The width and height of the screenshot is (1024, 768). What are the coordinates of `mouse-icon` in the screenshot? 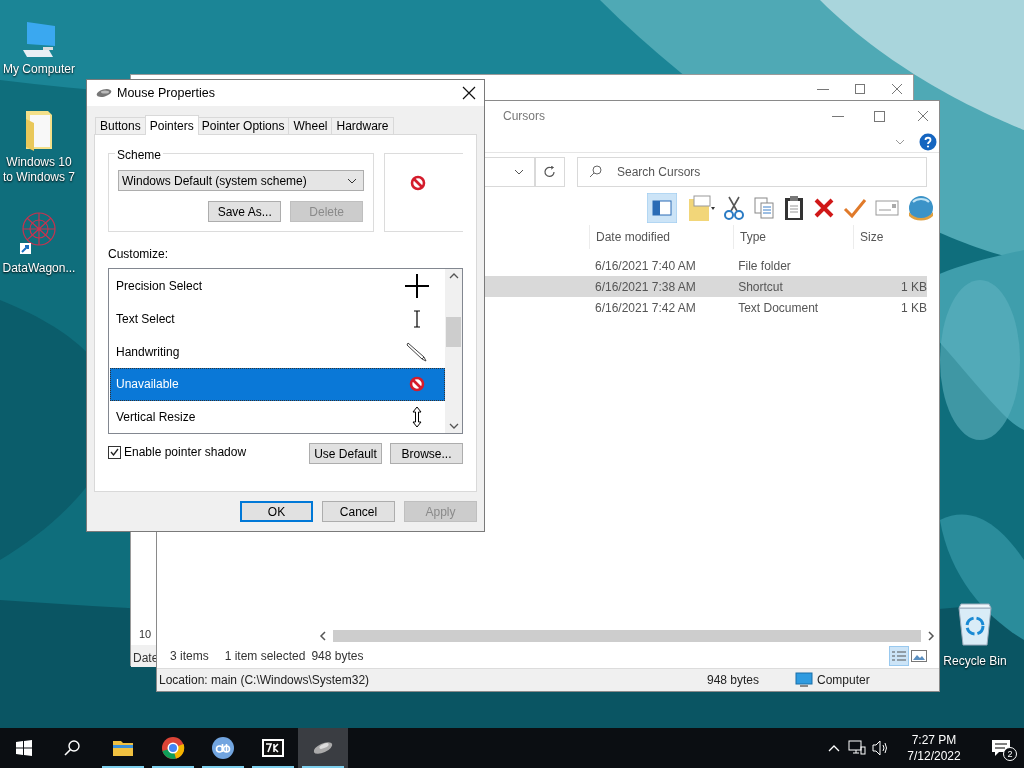 It's located at (104, 93).